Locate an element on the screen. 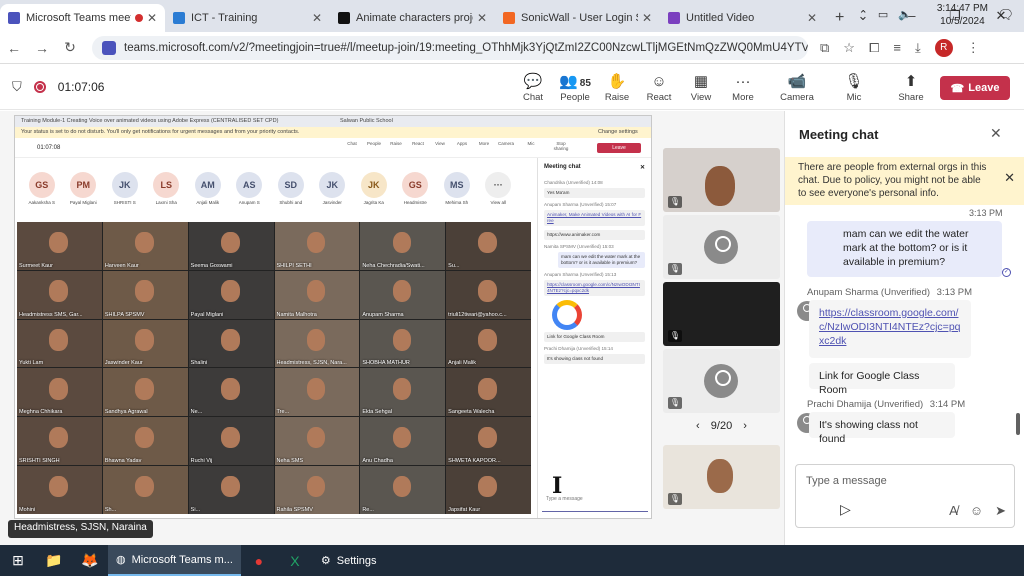  video-cell: Ruchi Vij is located at coordinates (231, 441).